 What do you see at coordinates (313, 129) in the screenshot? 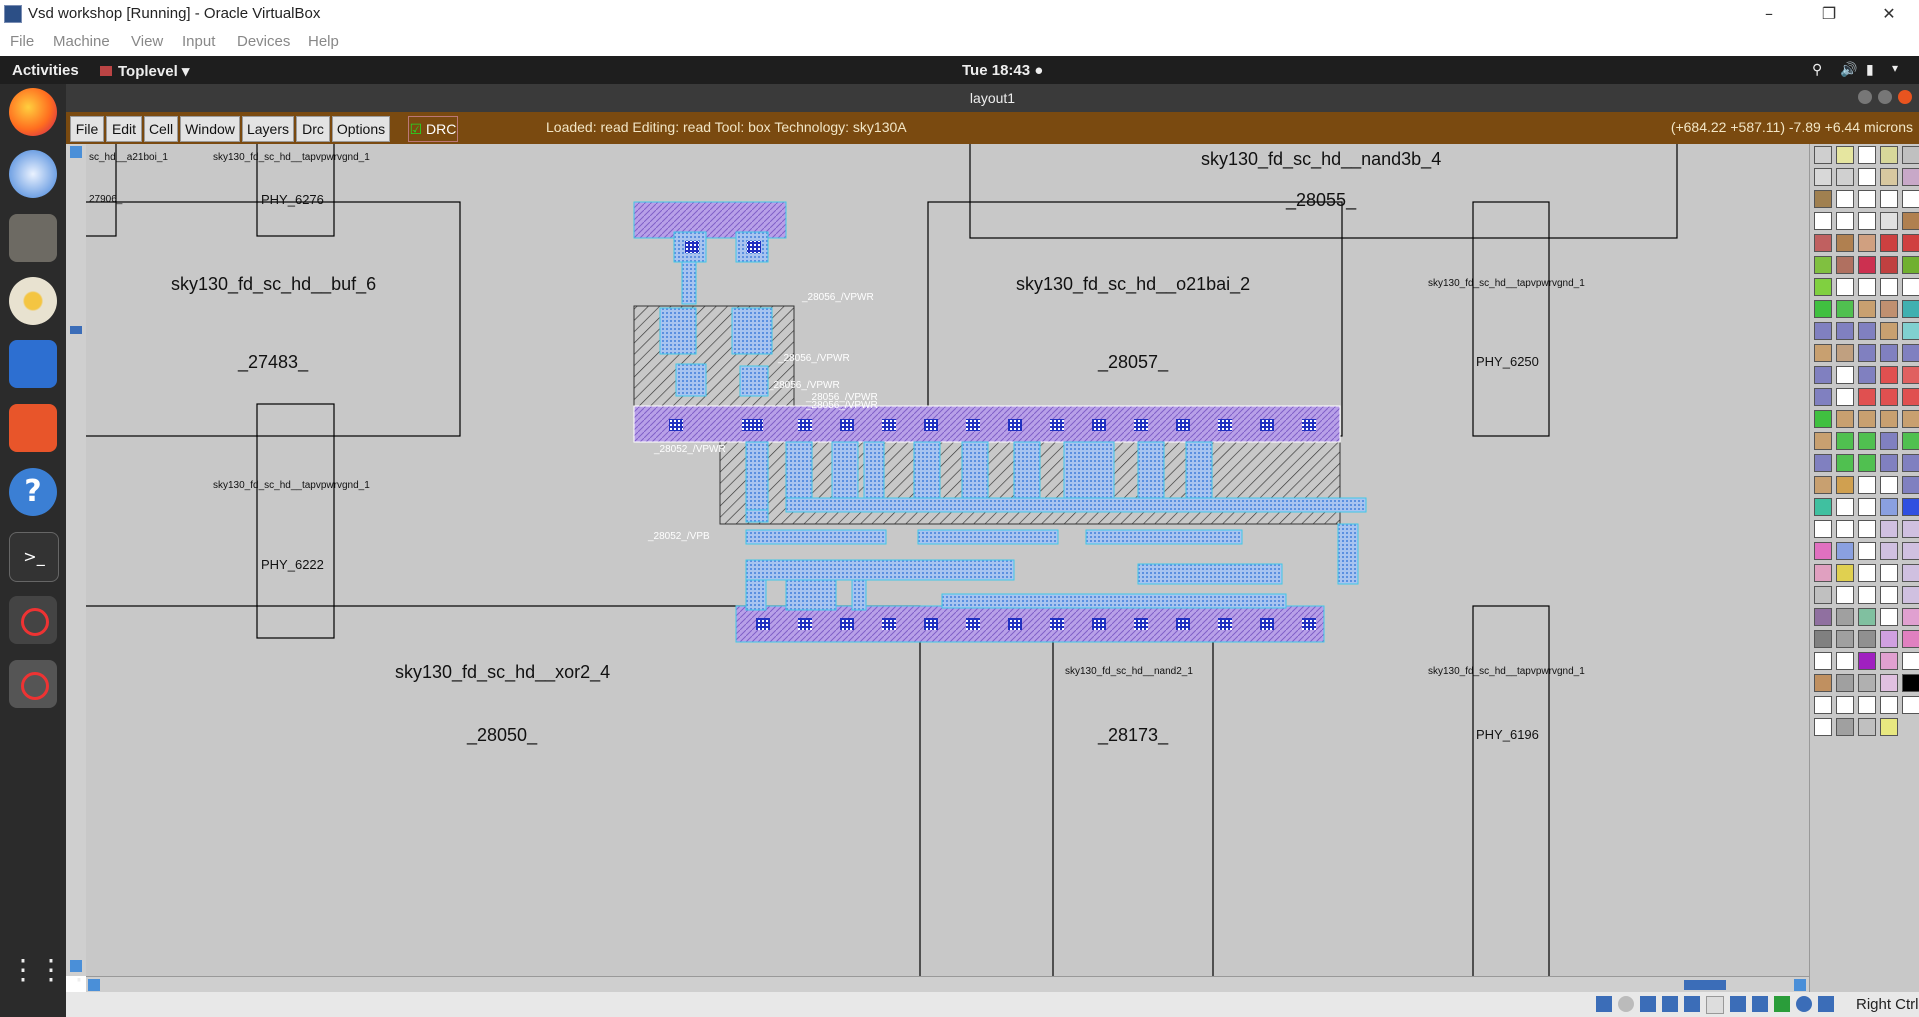
I see `magic-menu-drc: Drc` at bounding box center [313, 129].